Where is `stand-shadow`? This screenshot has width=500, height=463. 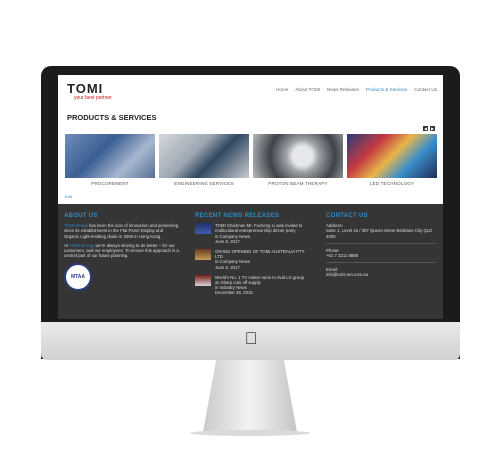
stand-shadow is located at coordinates (250, 433).